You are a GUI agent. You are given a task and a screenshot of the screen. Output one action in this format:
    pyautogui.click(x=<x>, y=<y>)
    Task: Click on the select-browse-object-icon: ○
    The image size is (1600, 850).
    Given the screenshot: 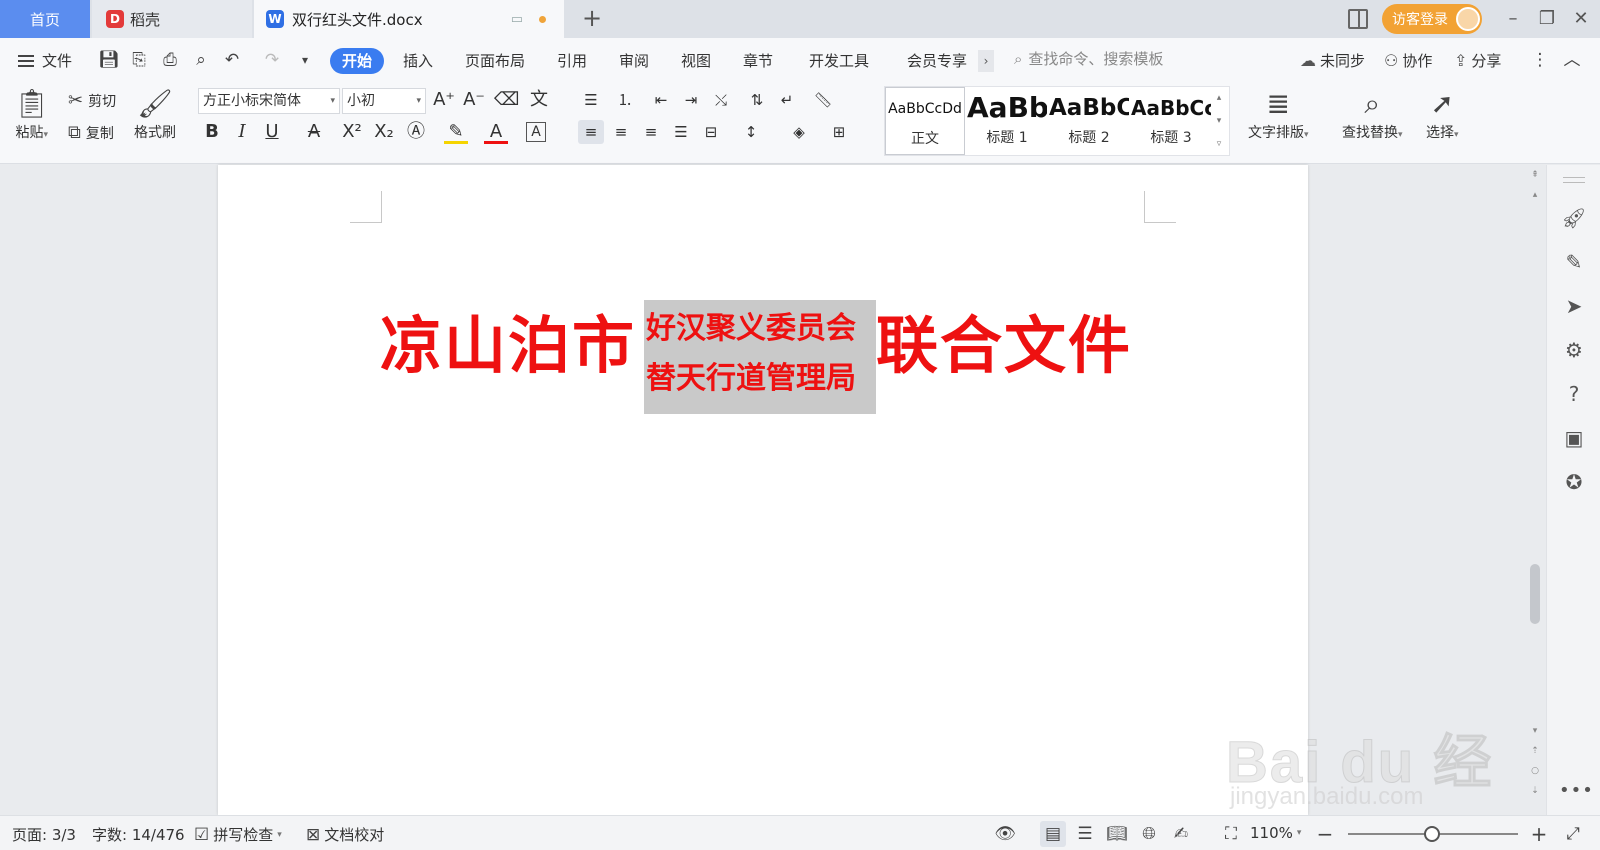 What is the action you would take?
    pyautogui.click(x=1535, y=771)
    